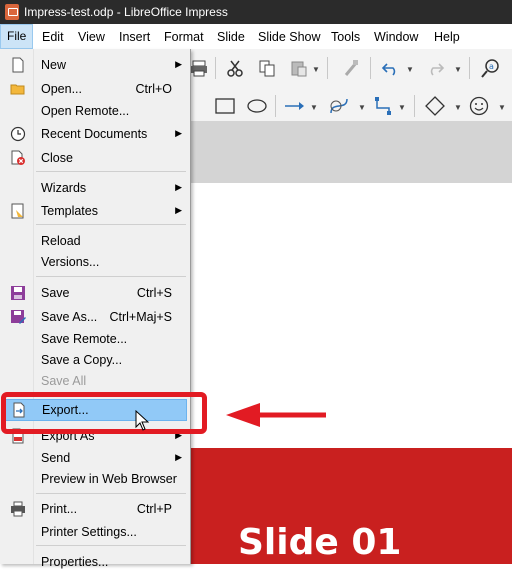 This screenshot has width=512, height=573. What do you see at coordinates (299, 68) in the screenshot?
I see `paste-icon` at bounding box center [299, 68].